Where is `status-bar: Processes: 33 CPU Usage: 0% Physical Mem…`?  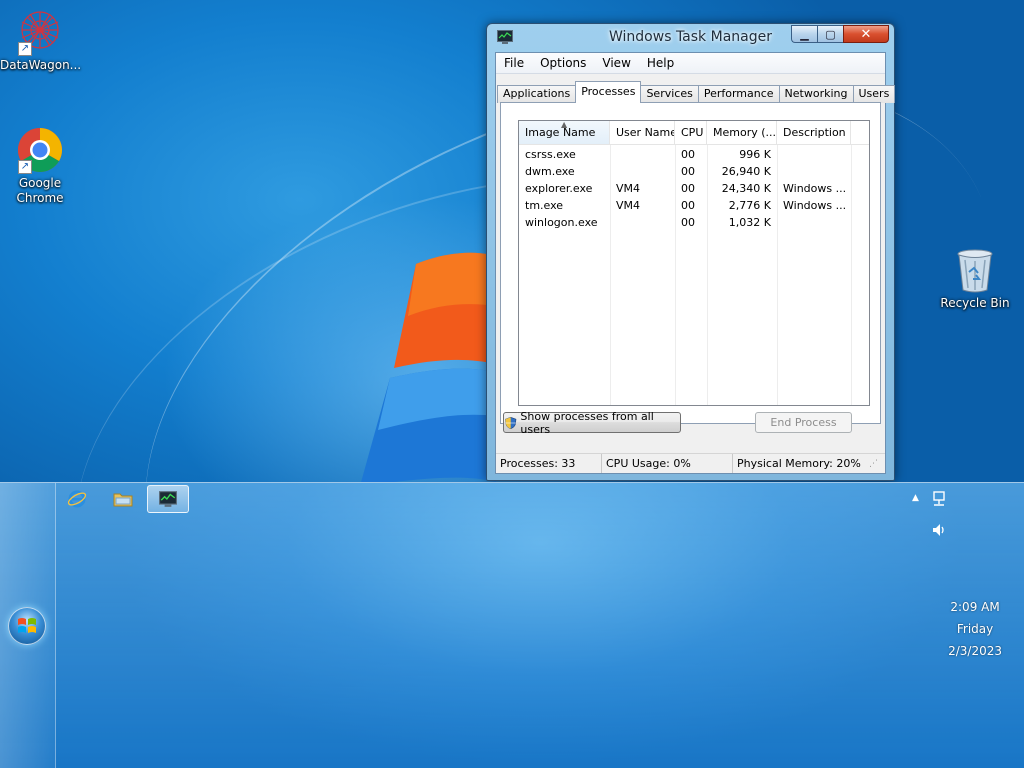
status-bar: Processes: 33 CPU Usage: 0% Physical Mem… is located at coordinates (690, 463).